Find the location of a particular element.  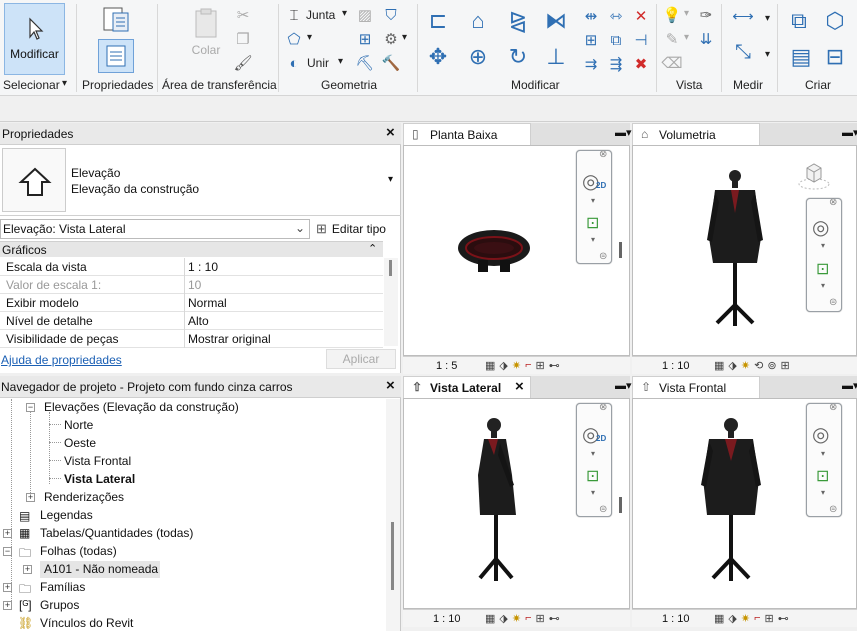

dimension-icon: ⤡ is located at coordinates (743, 52).